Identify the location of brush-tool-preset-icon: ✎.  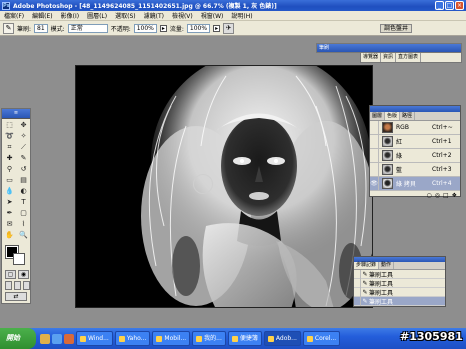
(8, 28).